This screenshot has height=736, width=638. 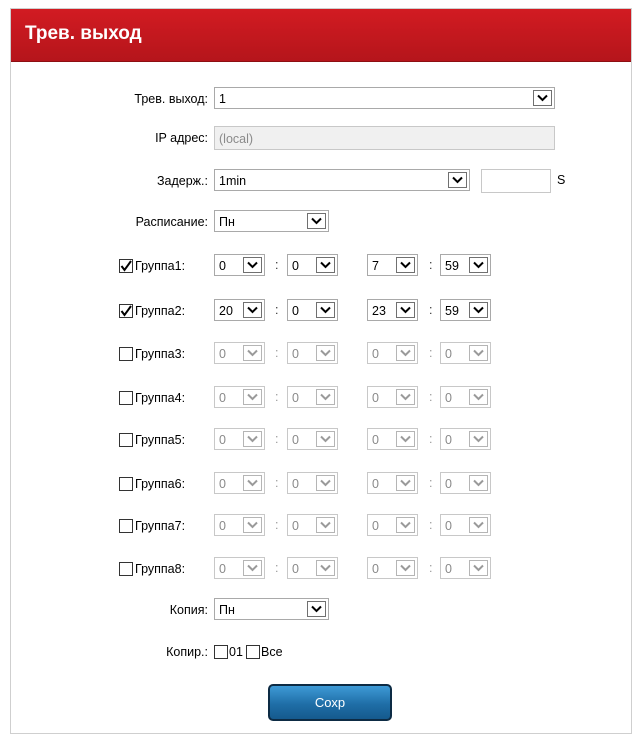 What do you see at coordinates (160, 354) in the screenshot?
I see `group-label: Группа3:` at bounding box center [160, 354].